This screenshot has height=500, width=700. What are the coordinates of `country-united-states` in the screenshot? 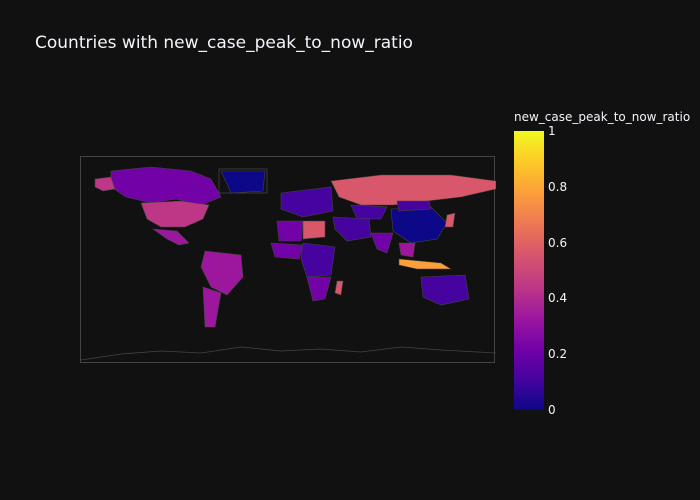 It's located at (175, 214).